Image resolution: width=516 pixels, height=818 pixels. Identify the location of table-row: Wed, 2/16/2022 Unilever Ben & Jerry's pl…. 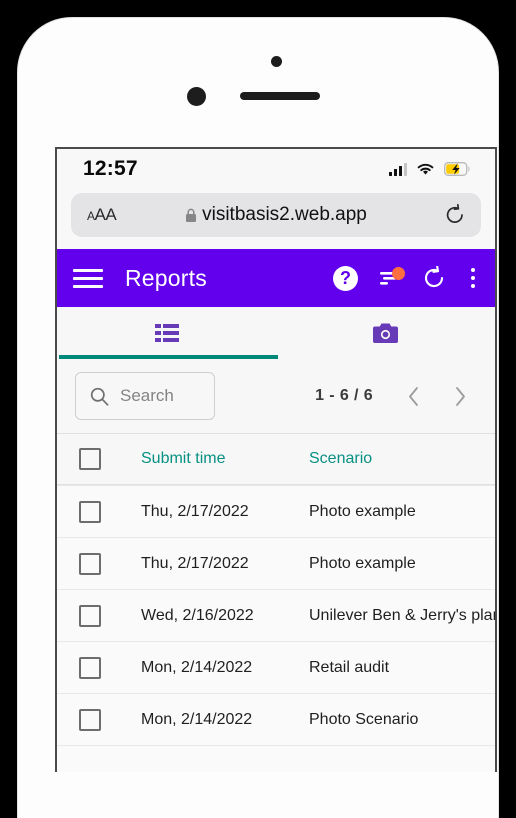
(276, 615).